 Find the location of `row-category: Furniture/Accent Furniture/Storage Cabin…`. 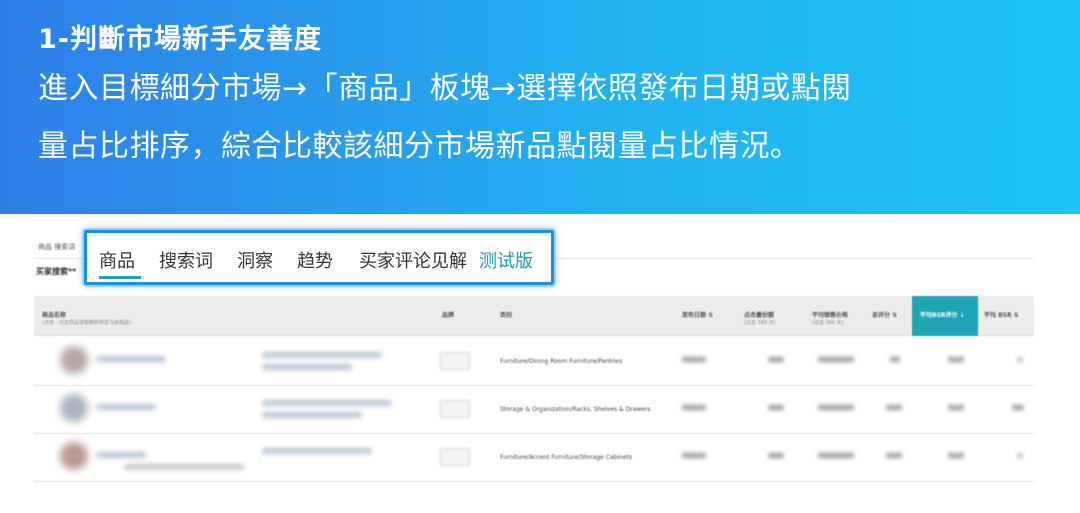

row-category: Furniture/Accent Furniture/Storage Cabin… is located at coordinates (566, 457).